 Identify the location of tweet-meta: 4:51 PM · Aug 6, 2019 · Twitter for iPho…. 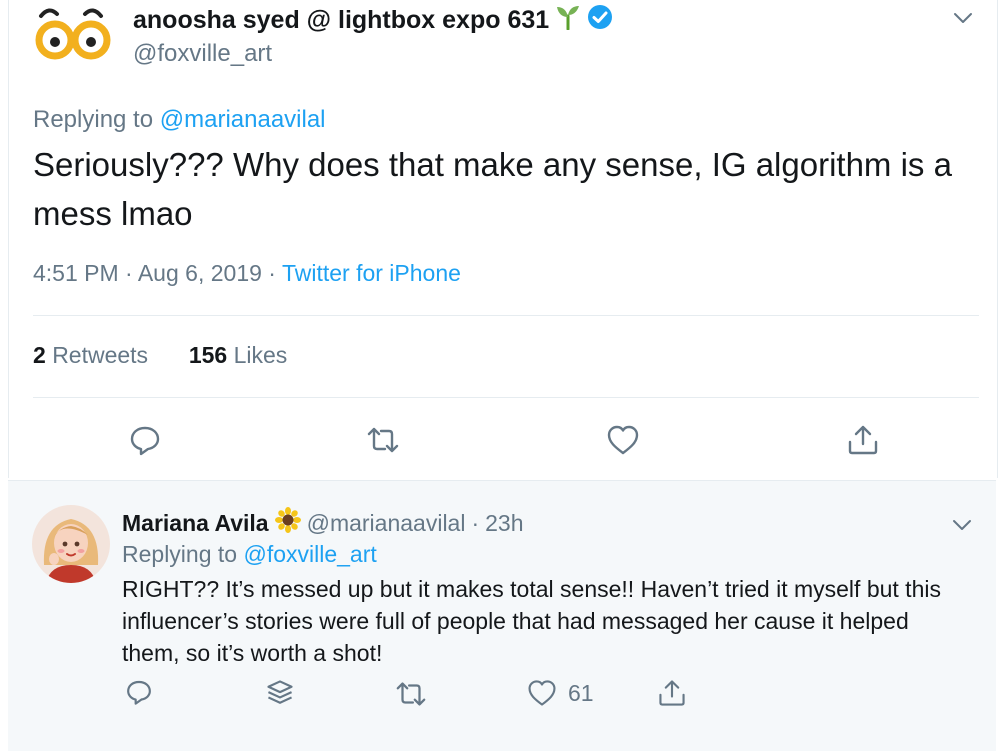
(247, 273).